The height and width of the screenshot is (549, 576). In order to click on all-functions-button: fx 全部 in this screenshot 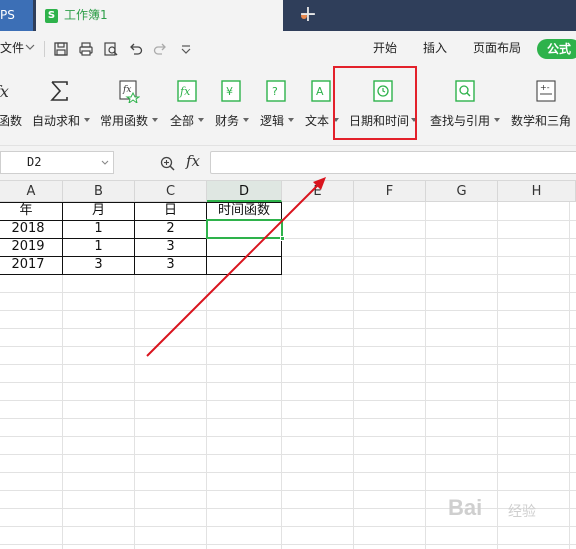, I will do `click(187, 102)`.